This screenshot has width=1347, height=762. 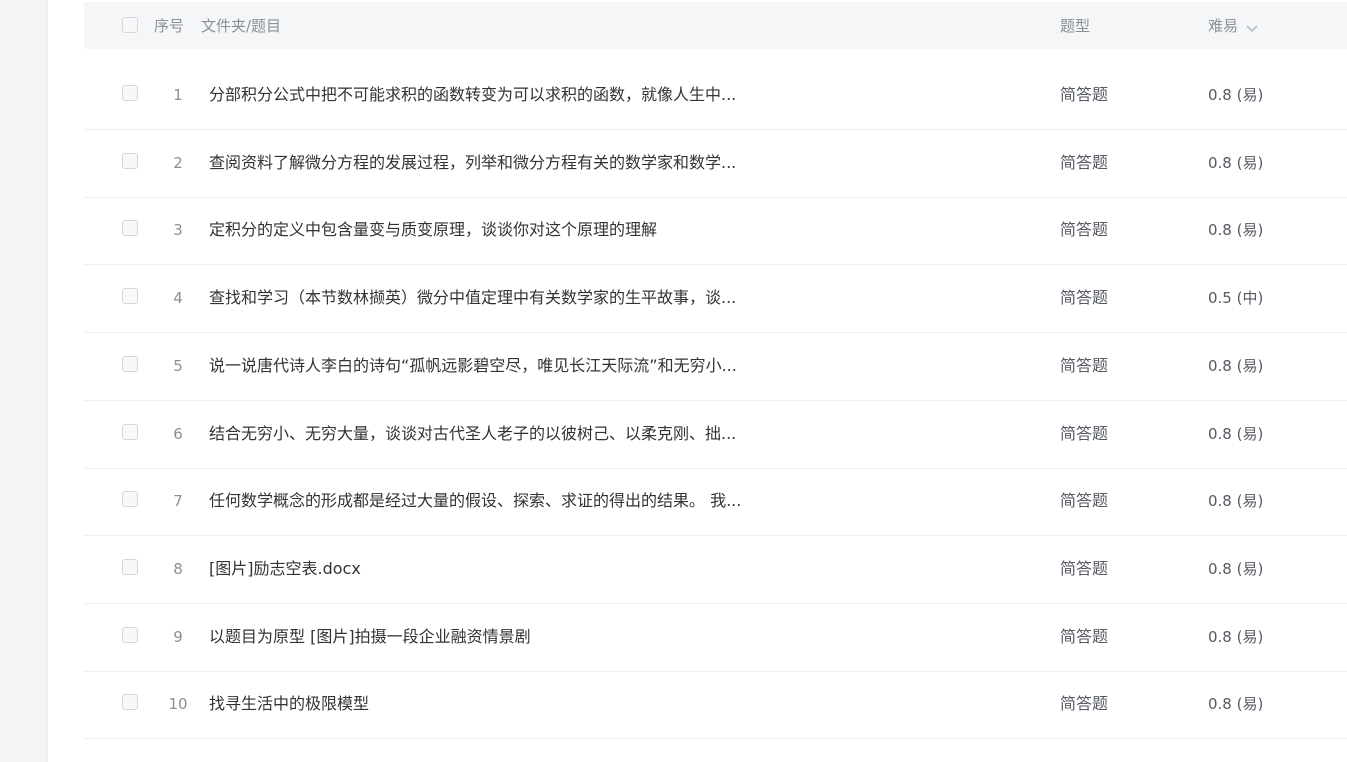 What do you see at coordinates (433, 230) in the screenshot?
I see `question-title: 定积分的定义中包含量变与质变原理，谈谈你对这个原理的理解` at bounding box center [433, 230].